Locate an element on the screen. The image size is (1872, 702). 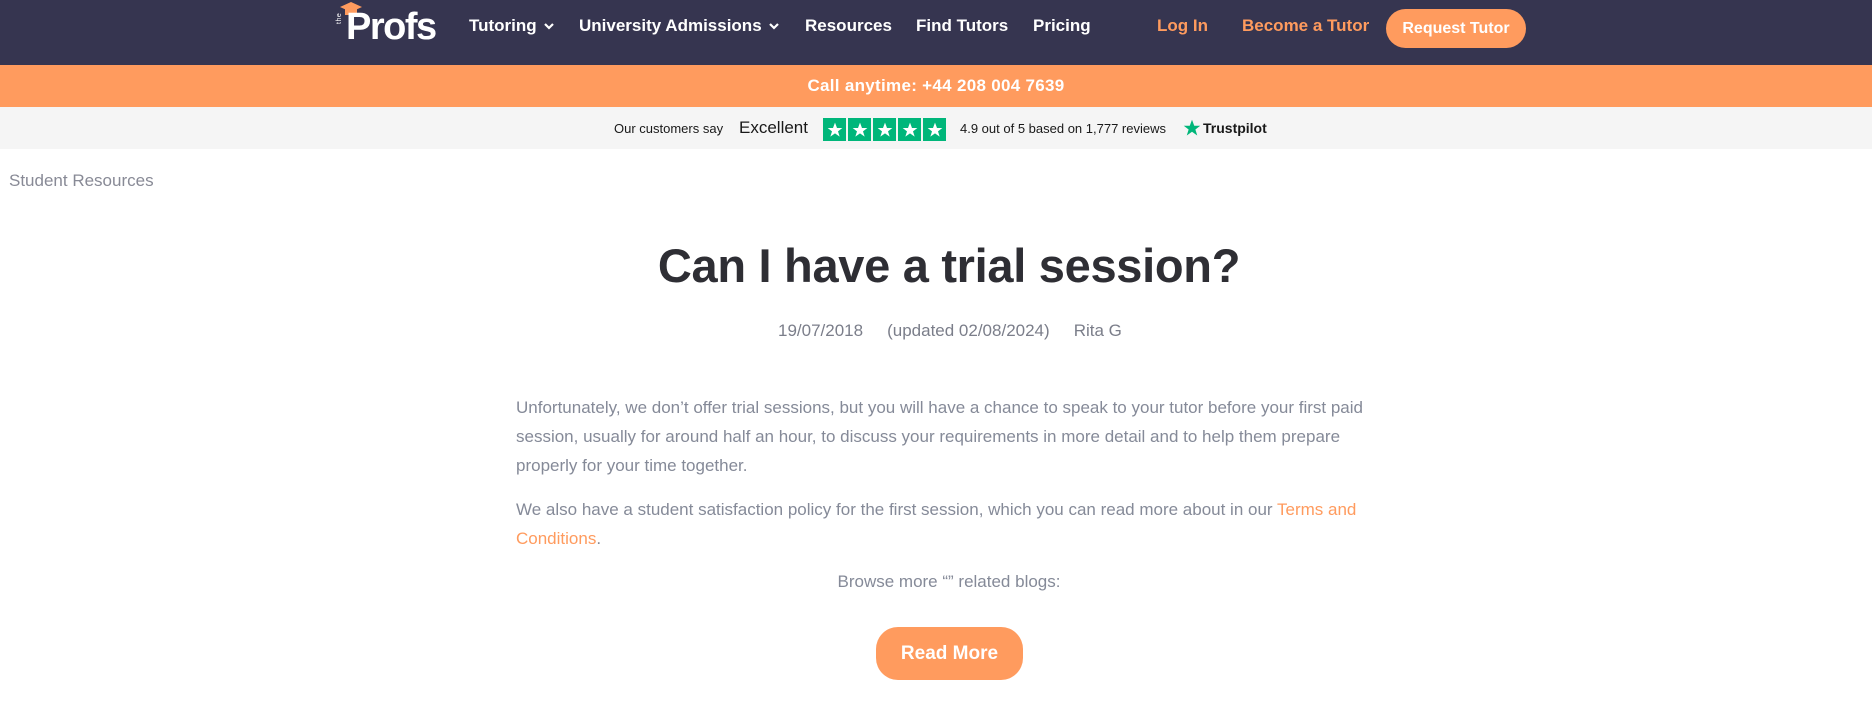
publish-date: 19/07/2018 is located at coordinates (821, 330).